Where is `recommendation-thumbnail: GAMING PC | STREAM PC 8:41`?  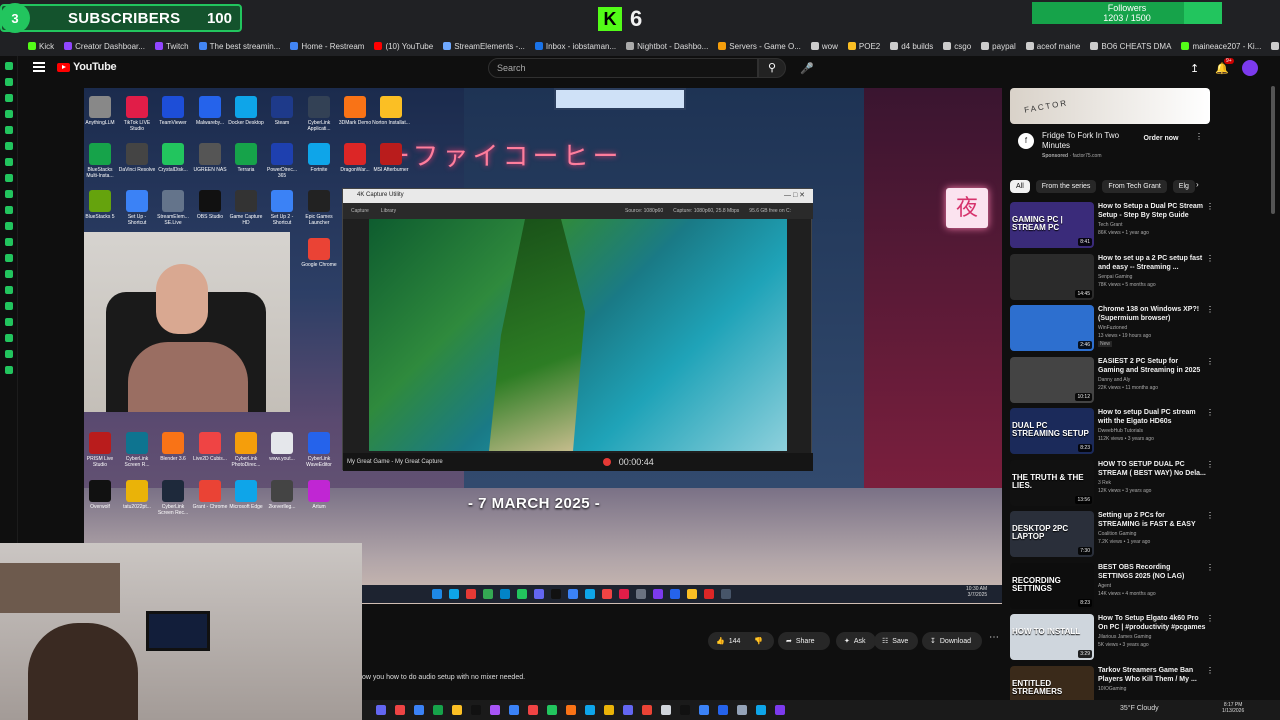 recommendation-thumbnail: GAMING PC | STREAM PC 8:41 is located at coordinates (1052, 225).